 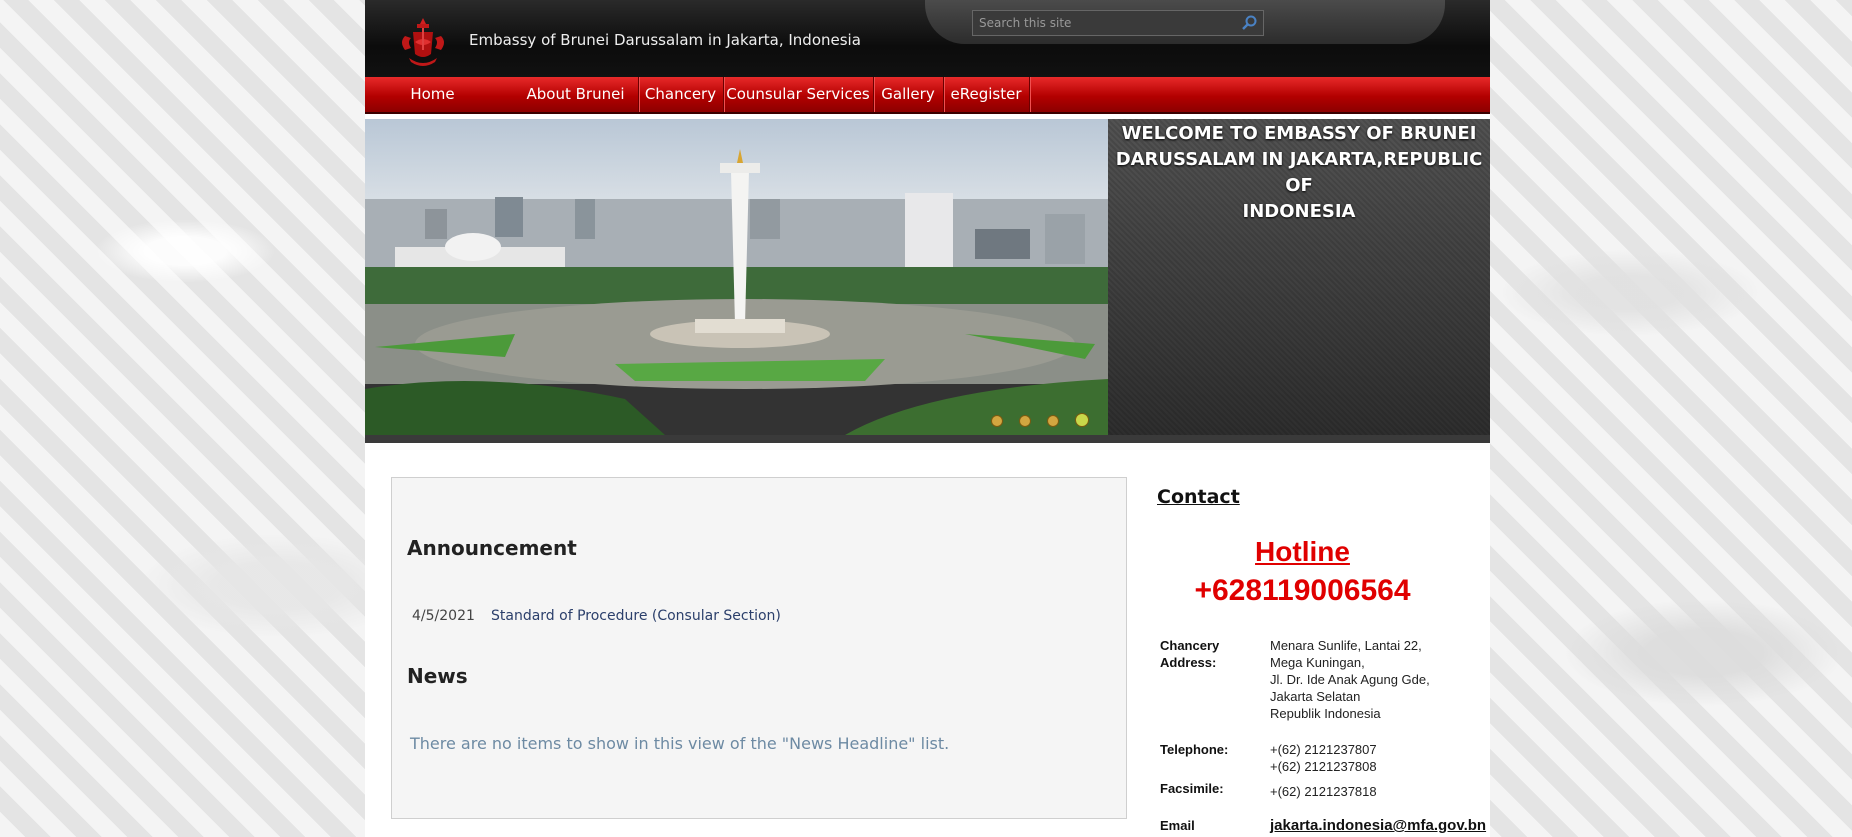 I want to click on search-icon, so click(x=1250, y=23).